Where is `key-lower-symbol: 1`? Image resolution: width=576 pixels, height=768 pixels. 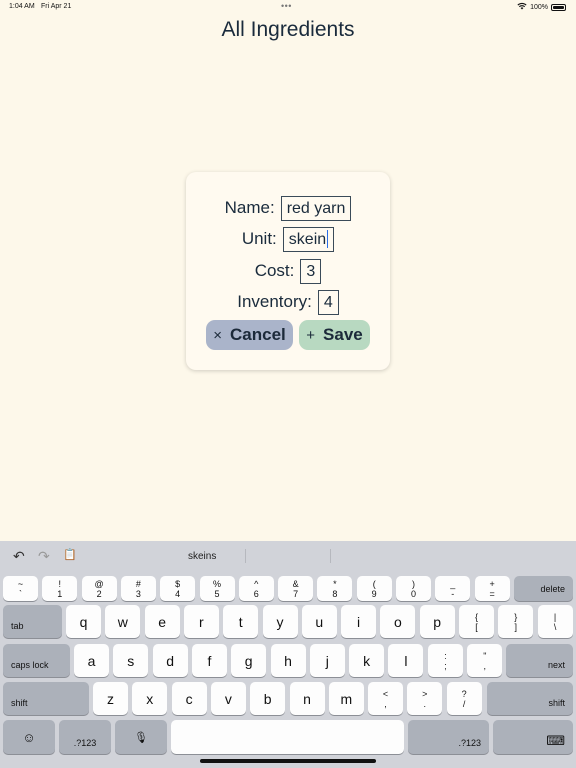
key-lower-symbol: 1 is located at coordinates (60, 593).